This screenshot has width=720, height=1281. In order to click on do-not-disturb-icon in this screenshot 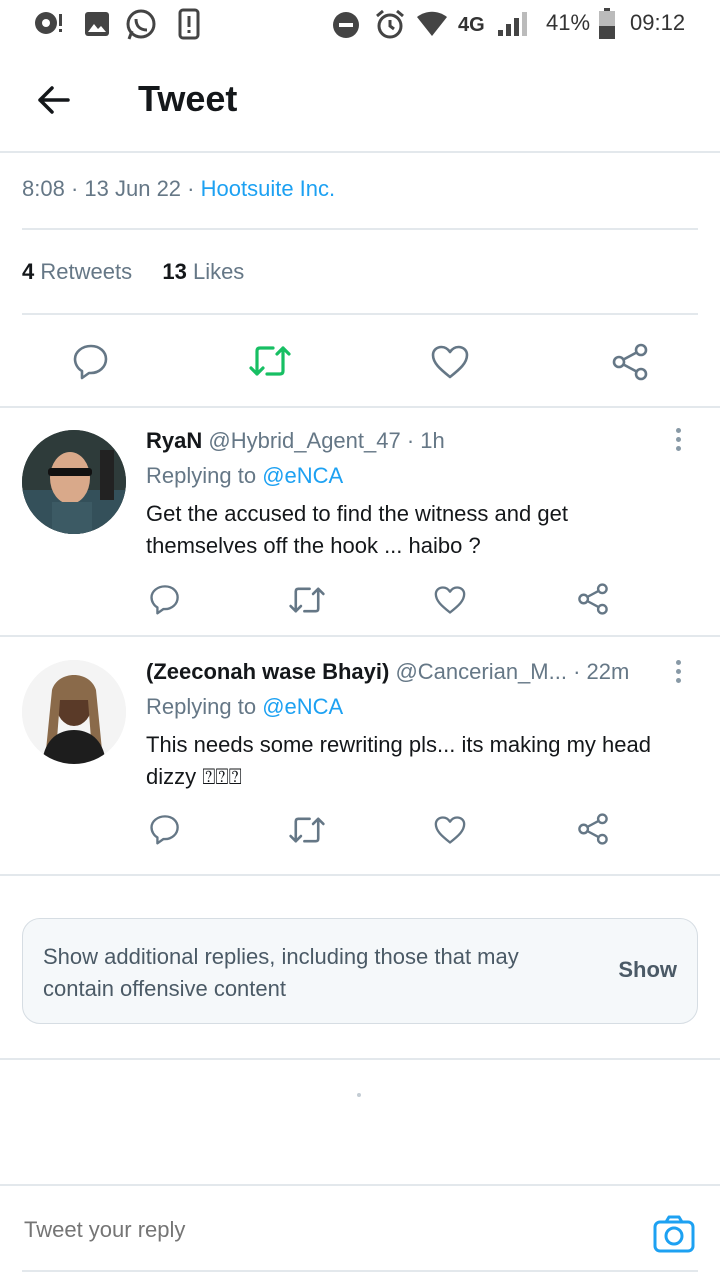, I will do `click(346, 27)`.